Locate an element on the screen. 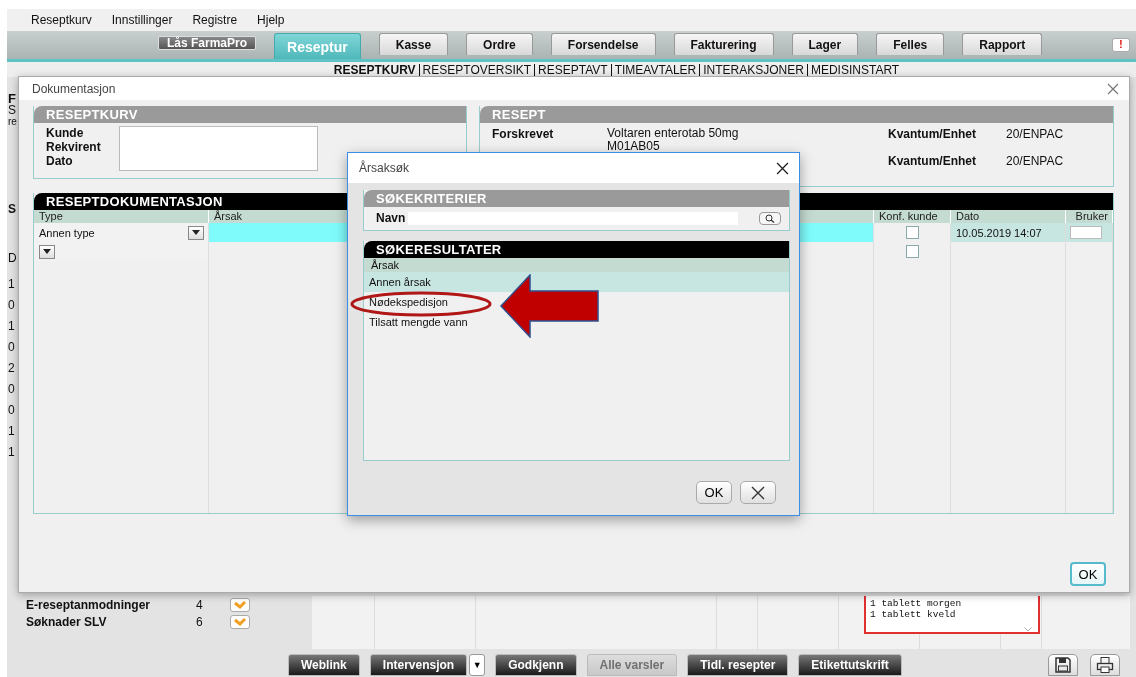 The width and height of the screenshot is (1136, 677). queue-label: E-reseptanmodninger is located at coordinates (89, 604).